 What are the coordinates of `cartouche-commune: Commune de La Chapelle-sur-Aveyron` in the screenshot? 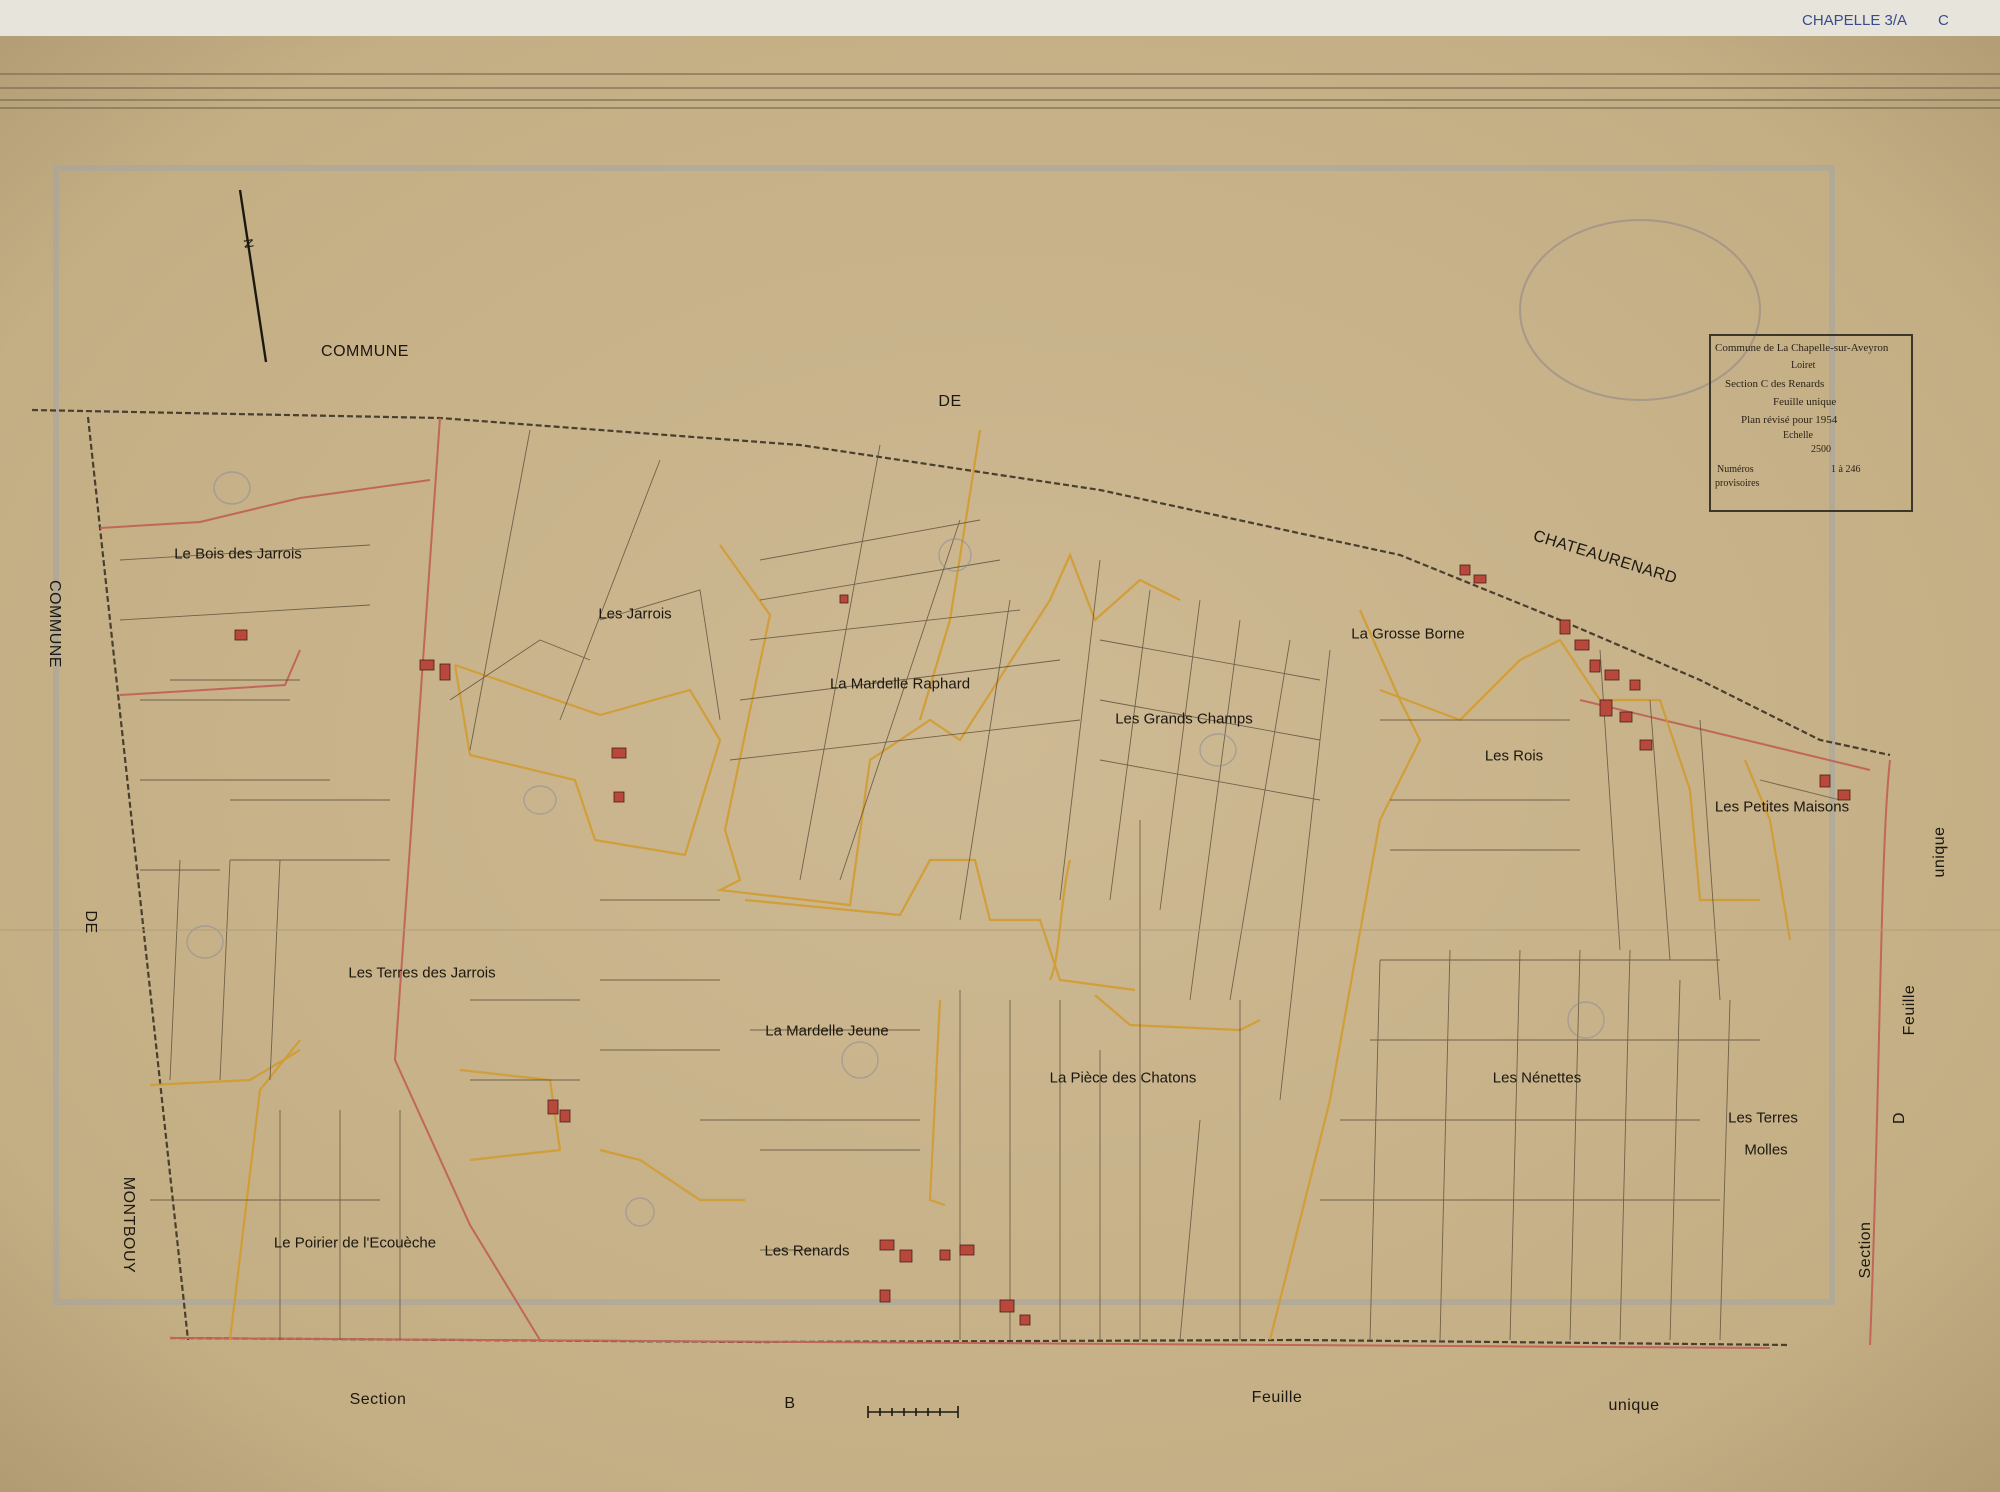 It's located at (1802, 348).